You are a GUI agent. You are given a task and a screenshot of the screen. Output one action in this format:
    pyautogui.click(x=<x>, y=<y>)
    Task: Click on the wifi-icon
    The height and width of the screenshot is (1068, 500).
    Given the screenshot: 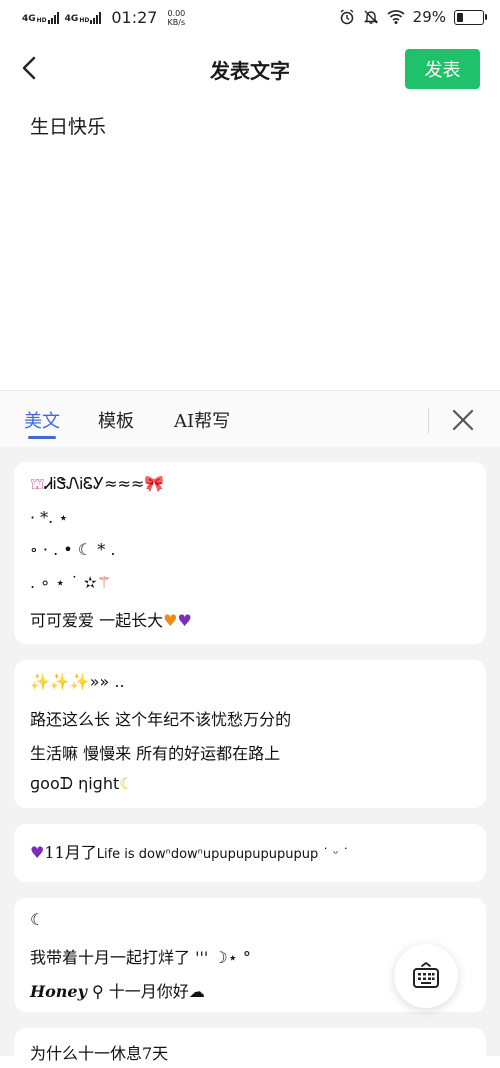 What is the action you would take?
    pyautogui.click(x=396, y=17)
    